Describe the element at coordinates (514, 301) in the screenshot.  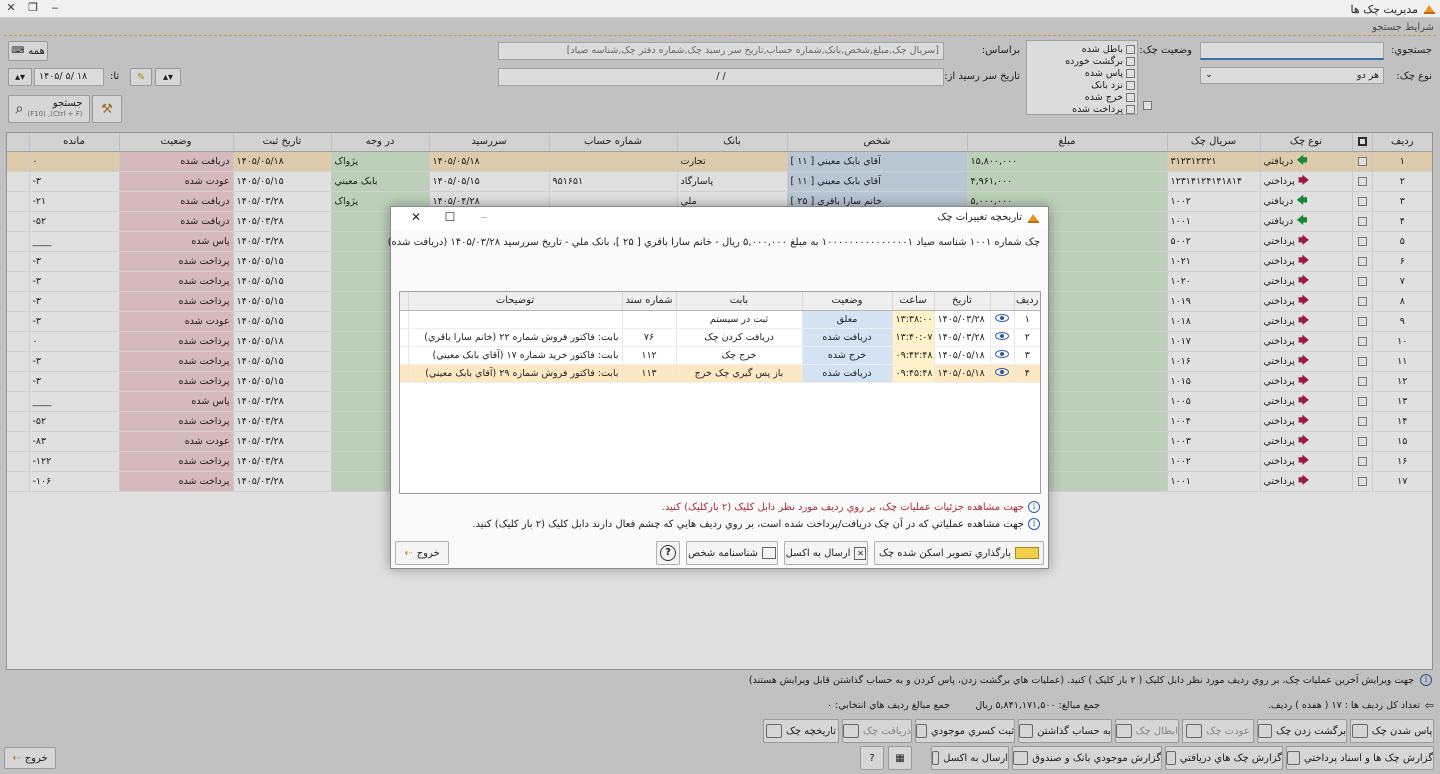
I see `history-column-header: توضيحات` at that location.